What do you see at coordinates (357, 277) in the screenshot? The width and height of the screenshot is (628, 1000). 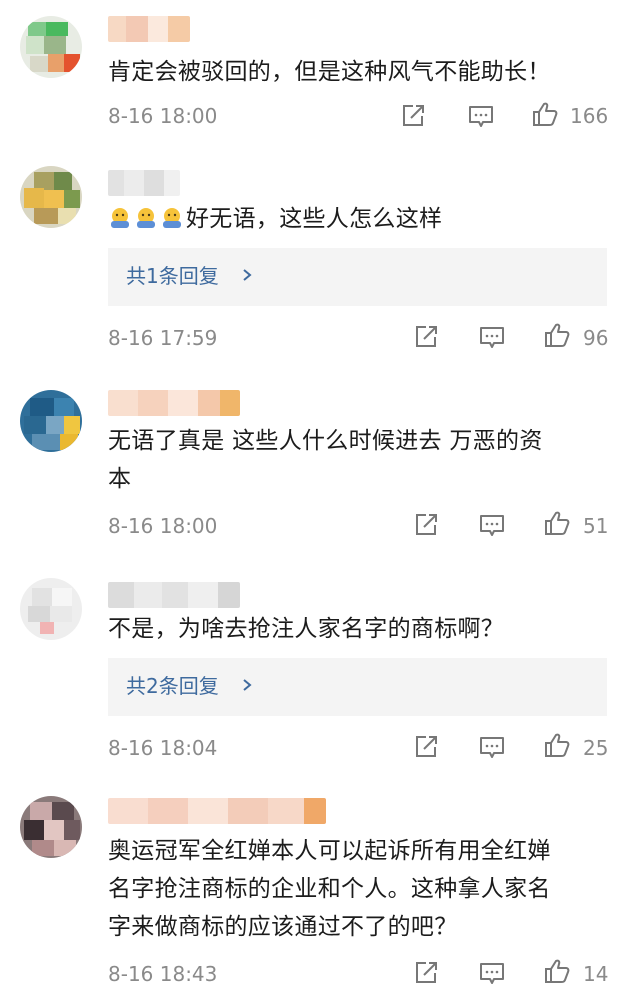 I see `reply-summary: 共1条回复` at bounding box center [357, 277].